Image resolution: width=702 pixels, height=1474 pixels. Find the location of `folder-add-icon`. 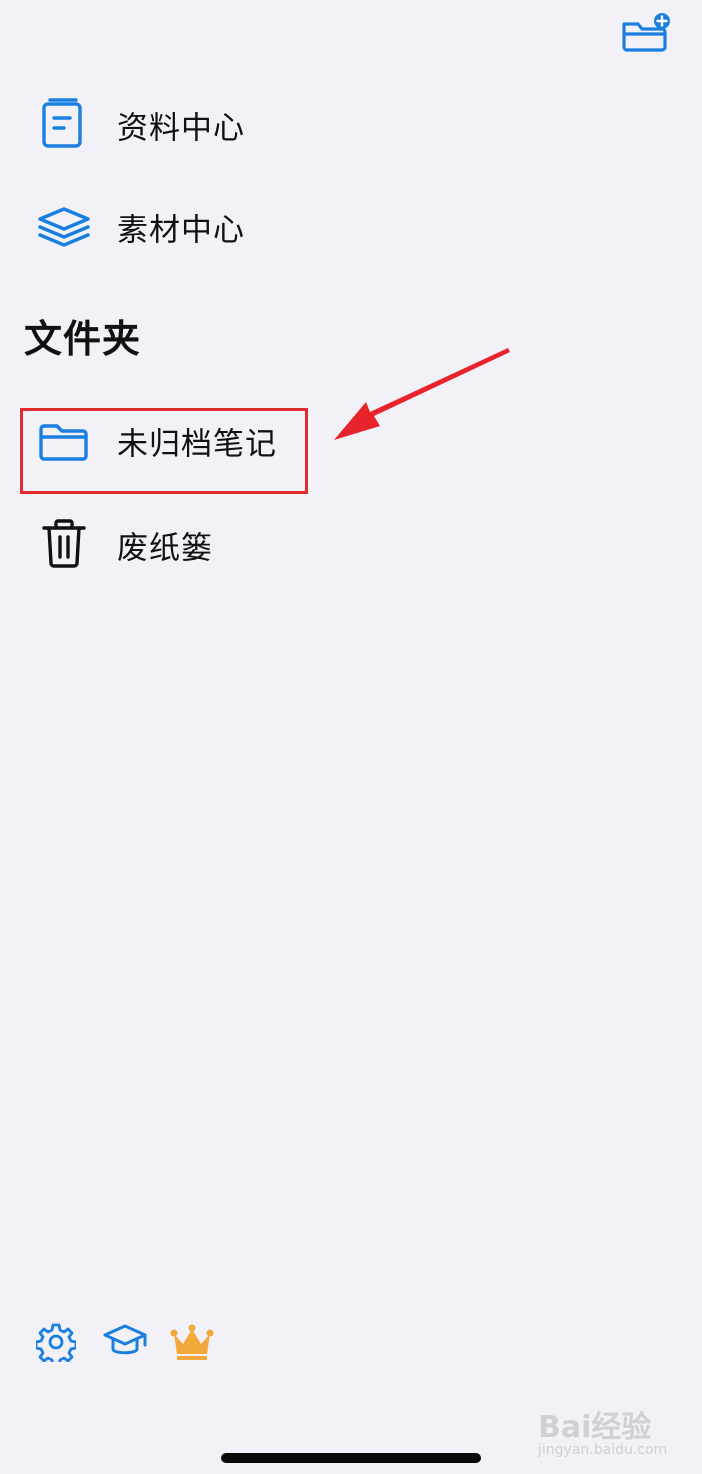

folder-add-icon is located at coordinates (646, 32).